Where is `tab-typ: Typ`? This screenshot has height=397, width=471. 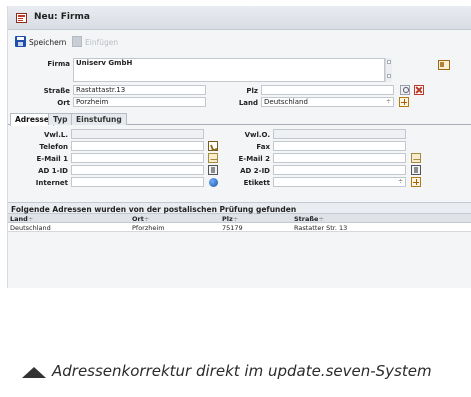
tab-typ: Typ is located at coordinates (60, 119).